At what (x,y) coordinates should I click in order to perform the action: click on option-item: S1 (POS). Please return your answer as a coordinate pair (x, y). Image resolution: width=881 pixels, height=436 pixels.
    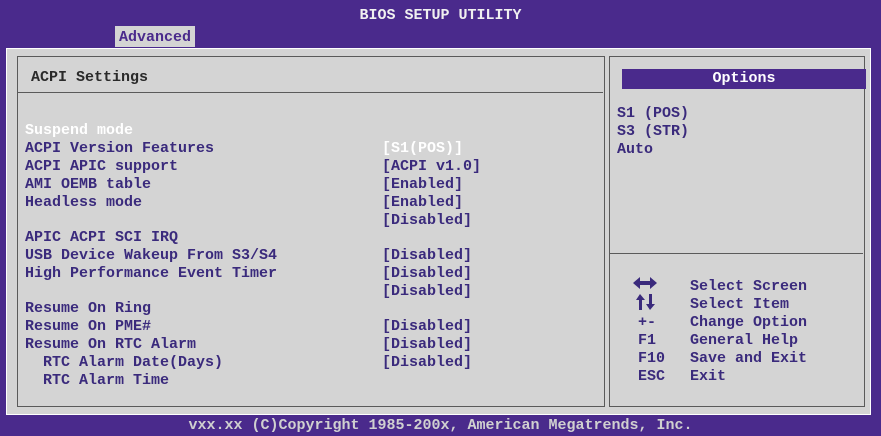
    Looking at the image, I should click on (653, 114).